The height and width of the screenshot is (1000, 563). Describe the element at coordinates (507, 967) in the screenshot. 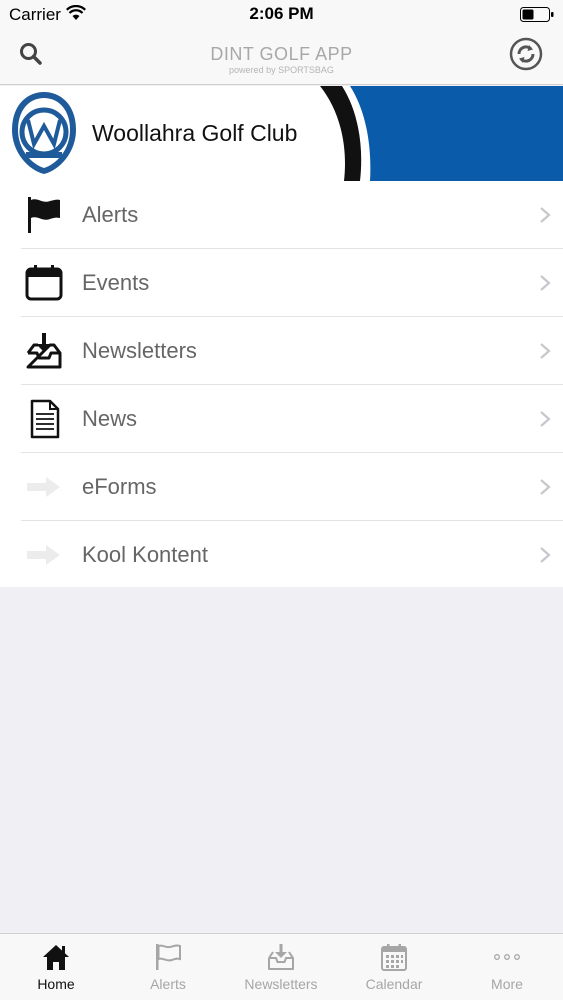

I see `tab-more: More` at that location.